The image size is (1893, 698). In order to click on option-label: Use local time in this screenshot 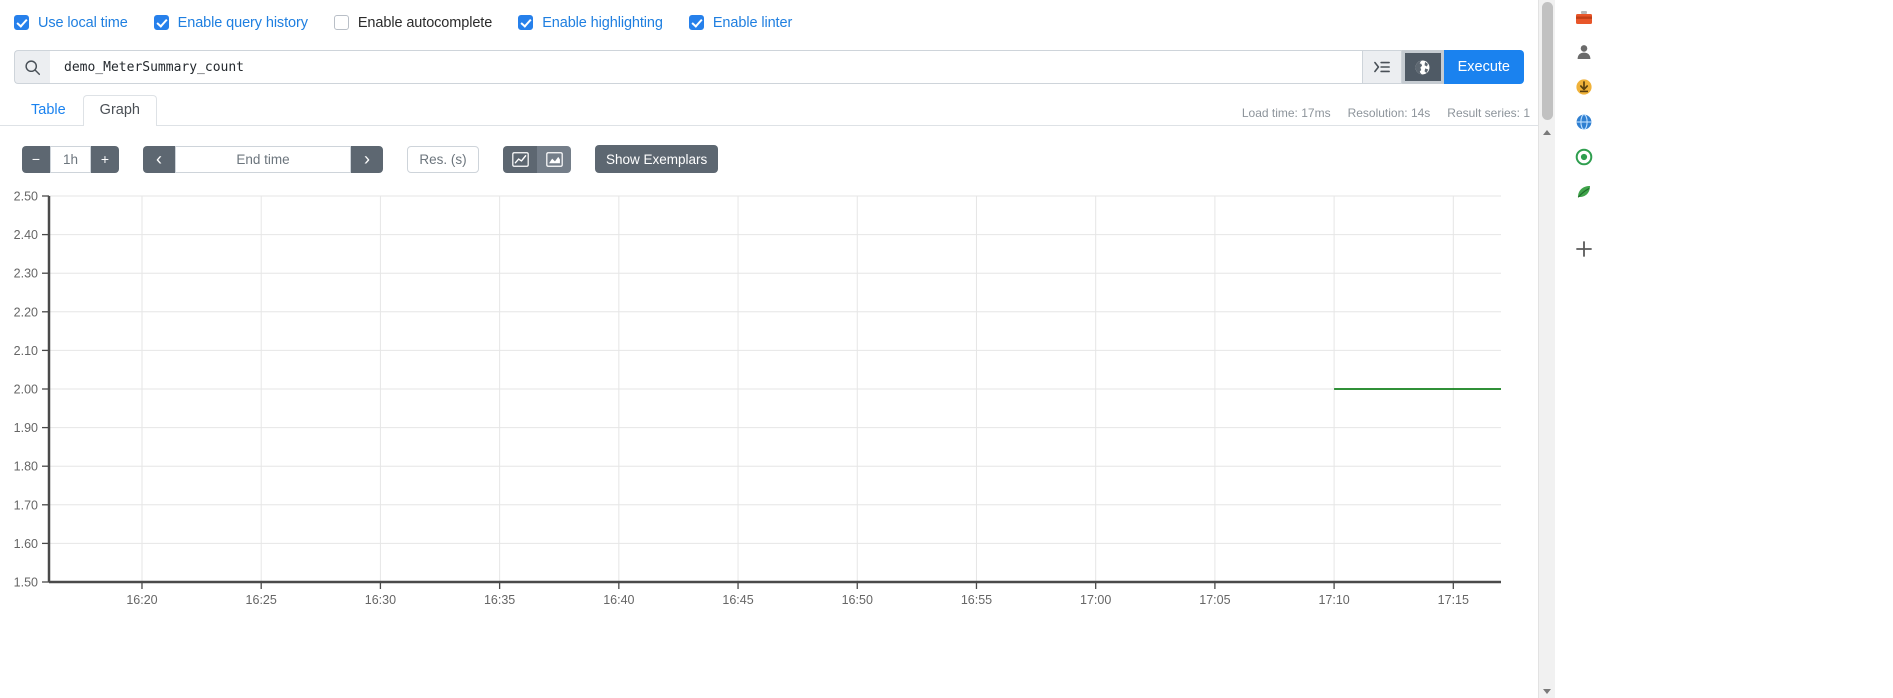, I will do `click(83, 22)`.